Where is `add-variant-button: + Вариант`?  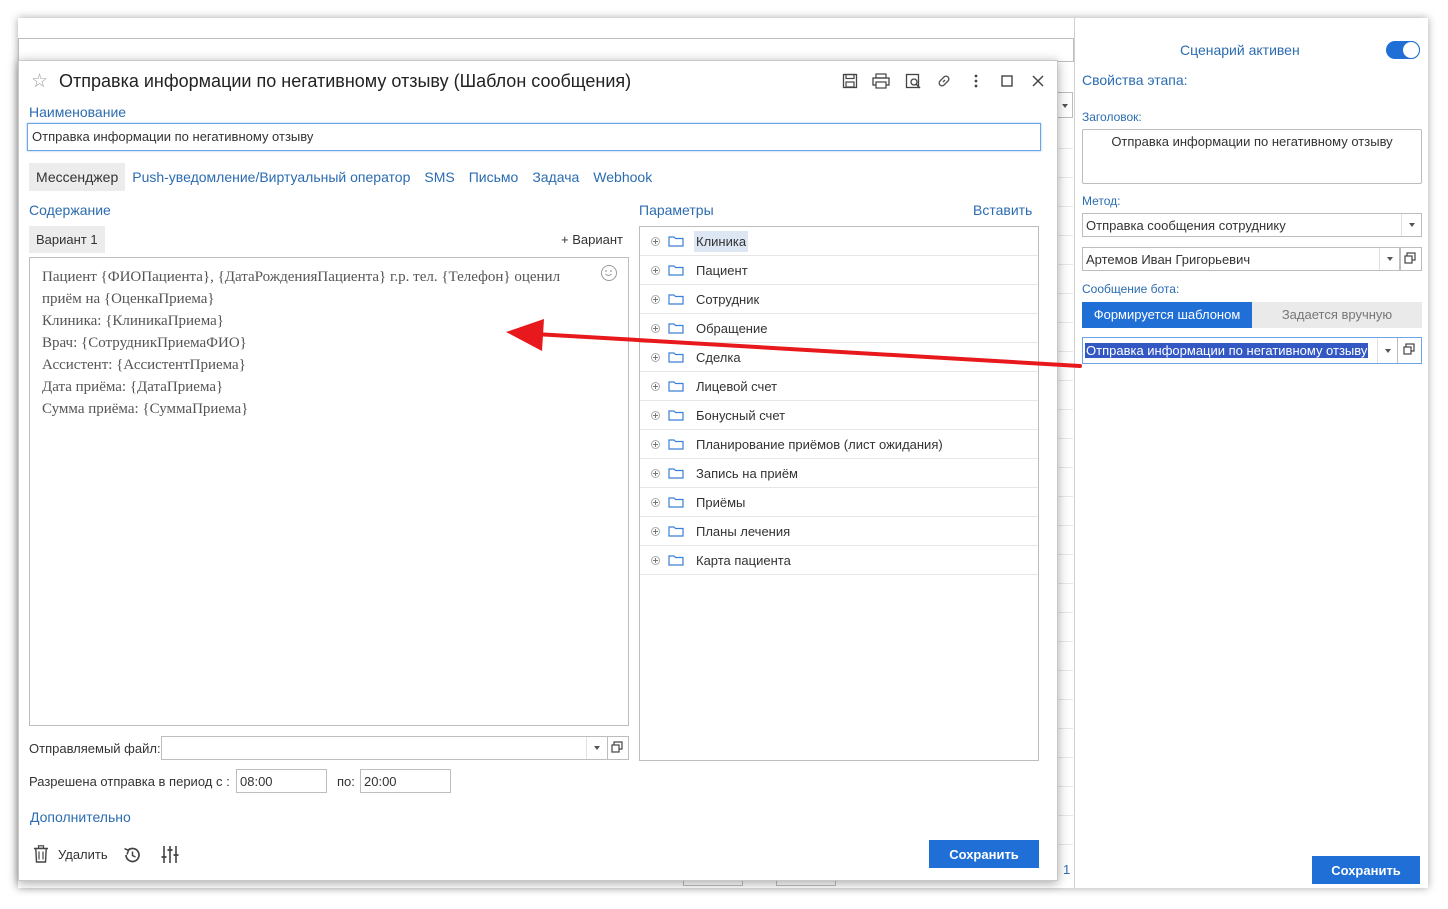 add-variant-button: + Вариант is located at coordinates (592, 239).